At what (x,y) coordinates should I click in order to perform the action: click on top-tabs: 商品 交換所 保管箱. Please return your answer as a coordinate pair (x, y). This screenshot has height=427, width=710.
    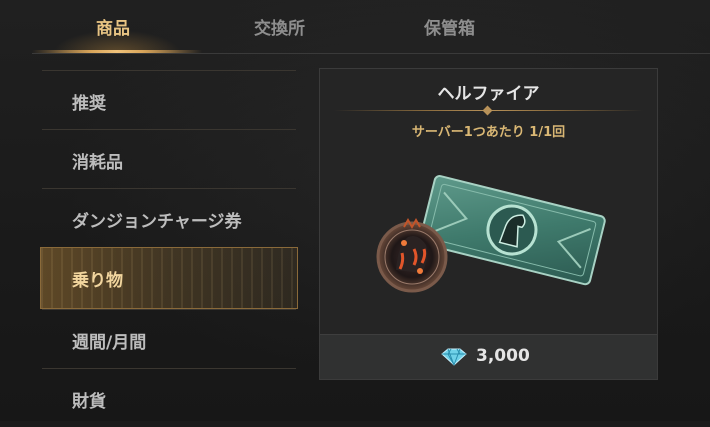
    Looking at the image, I should click on (355, 27).